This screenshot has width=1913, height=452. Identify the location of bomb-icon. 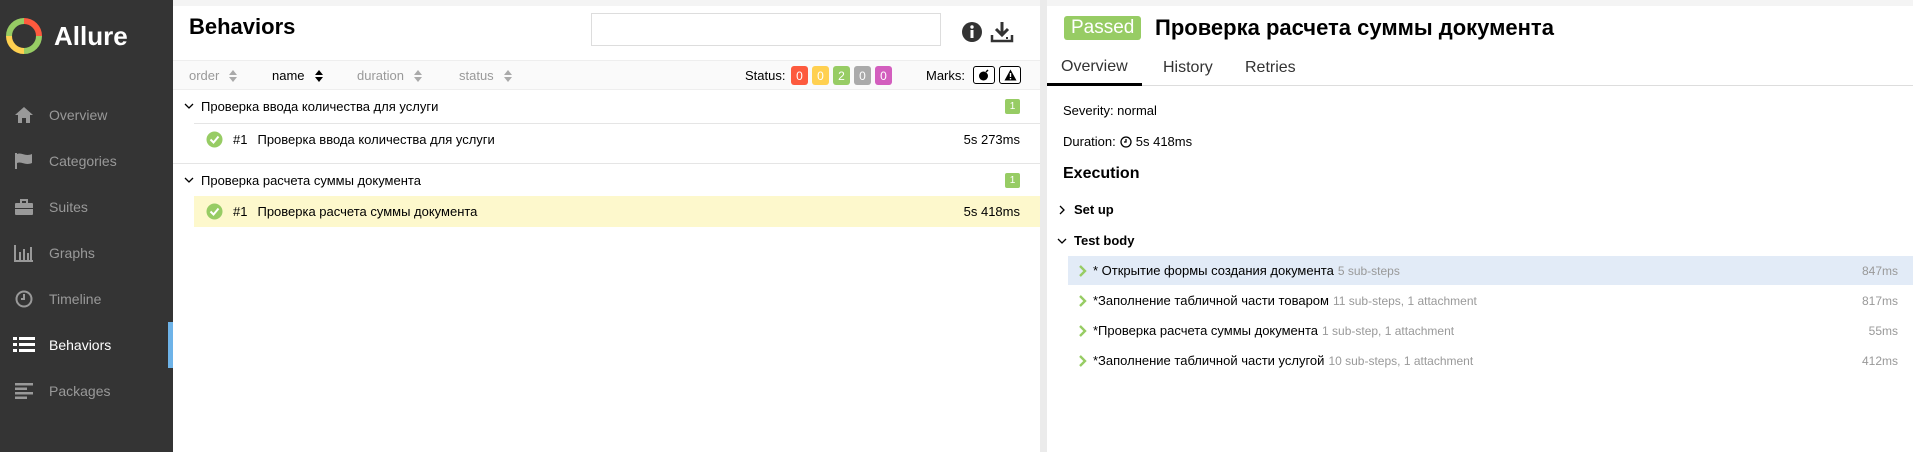
(984, 75).